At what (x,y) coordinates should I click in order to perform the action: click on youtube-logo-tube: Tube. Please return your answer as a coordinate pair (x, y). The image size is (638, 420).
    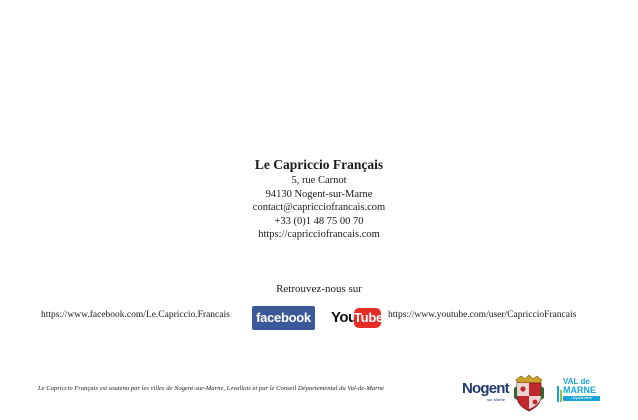
    Looking at the image, I should click on (368, 318).